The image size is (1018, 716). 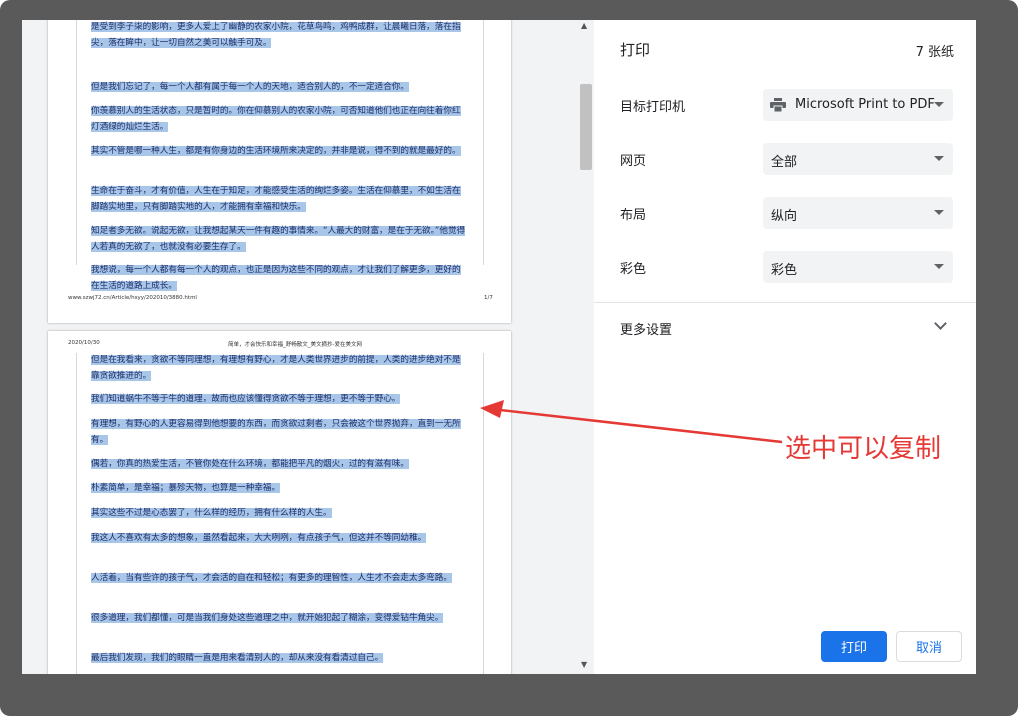 I want to click on paragraph: 朴素简单，是幸福；暴殄天物，也算是一种幸福。, so click(x=278, y=489).